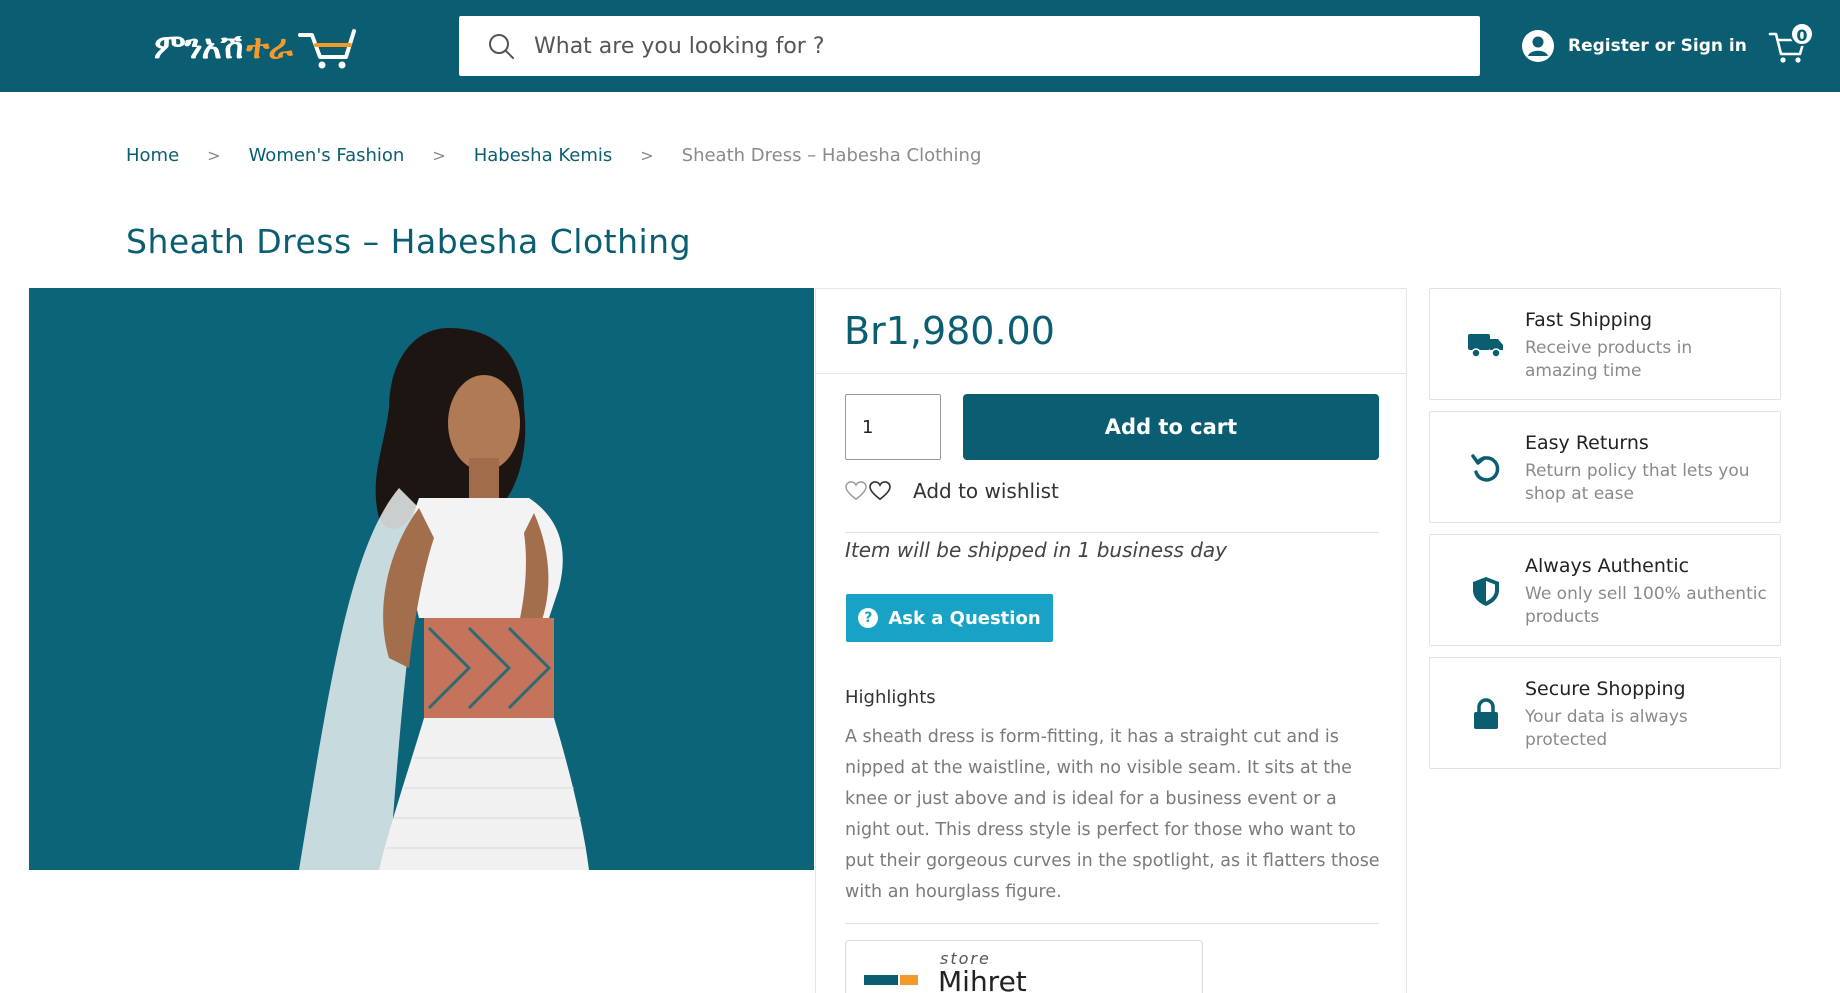 The image size is (1840, 993). I want to click on store-card: store Mihret, so click(1024, 966).